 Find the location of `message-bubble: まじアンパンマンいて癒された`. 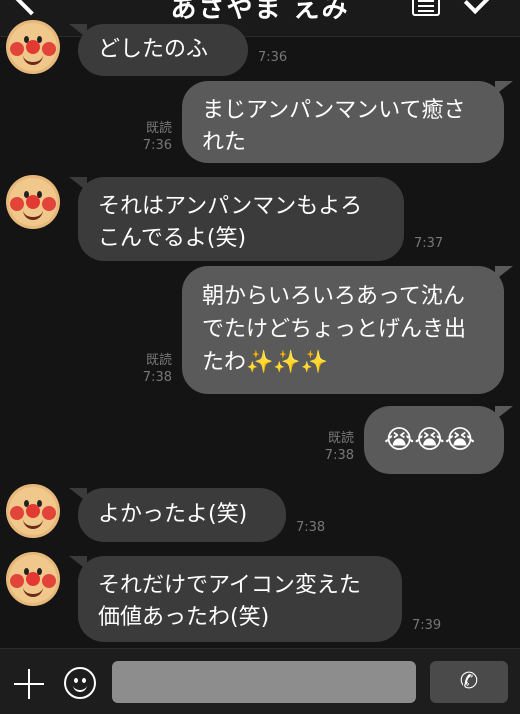

message-bubble: まじアンパンマンいて癒された is located at coordinates (347, 122).